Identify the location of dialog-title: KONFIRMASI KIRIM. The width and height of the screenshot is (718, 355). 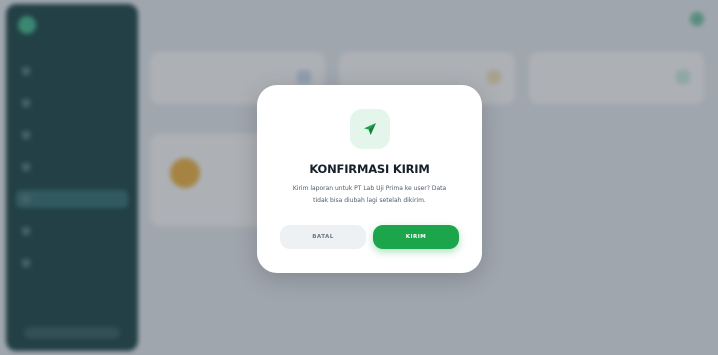
(369, 169).